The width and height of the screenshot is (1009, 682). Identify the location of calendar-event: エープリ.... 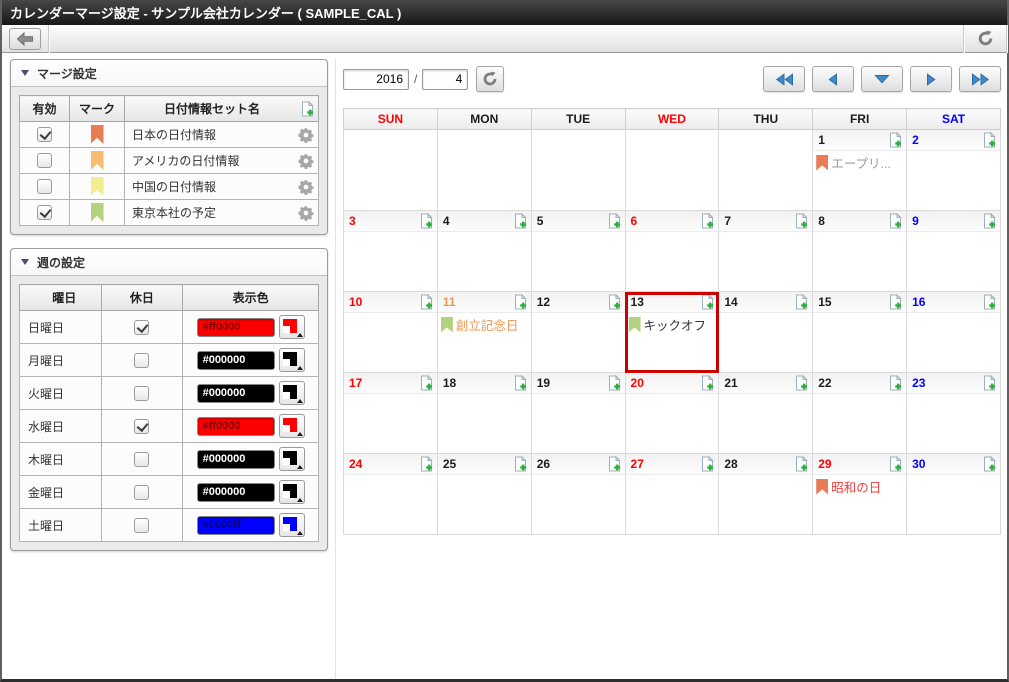
(859, 161).